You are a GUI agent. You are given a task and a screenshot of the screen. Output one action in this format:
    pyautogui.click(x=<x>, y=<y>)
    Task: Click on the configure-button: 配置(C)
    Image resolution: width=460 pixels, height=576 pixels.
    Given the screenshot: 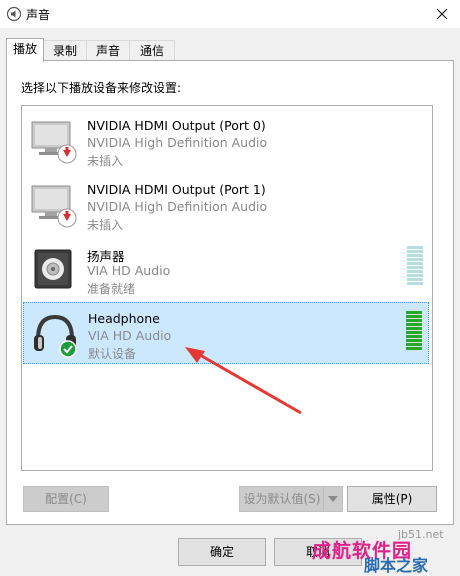 What is the action you would take?
    pyautogui.click(x=66, y=499)
    